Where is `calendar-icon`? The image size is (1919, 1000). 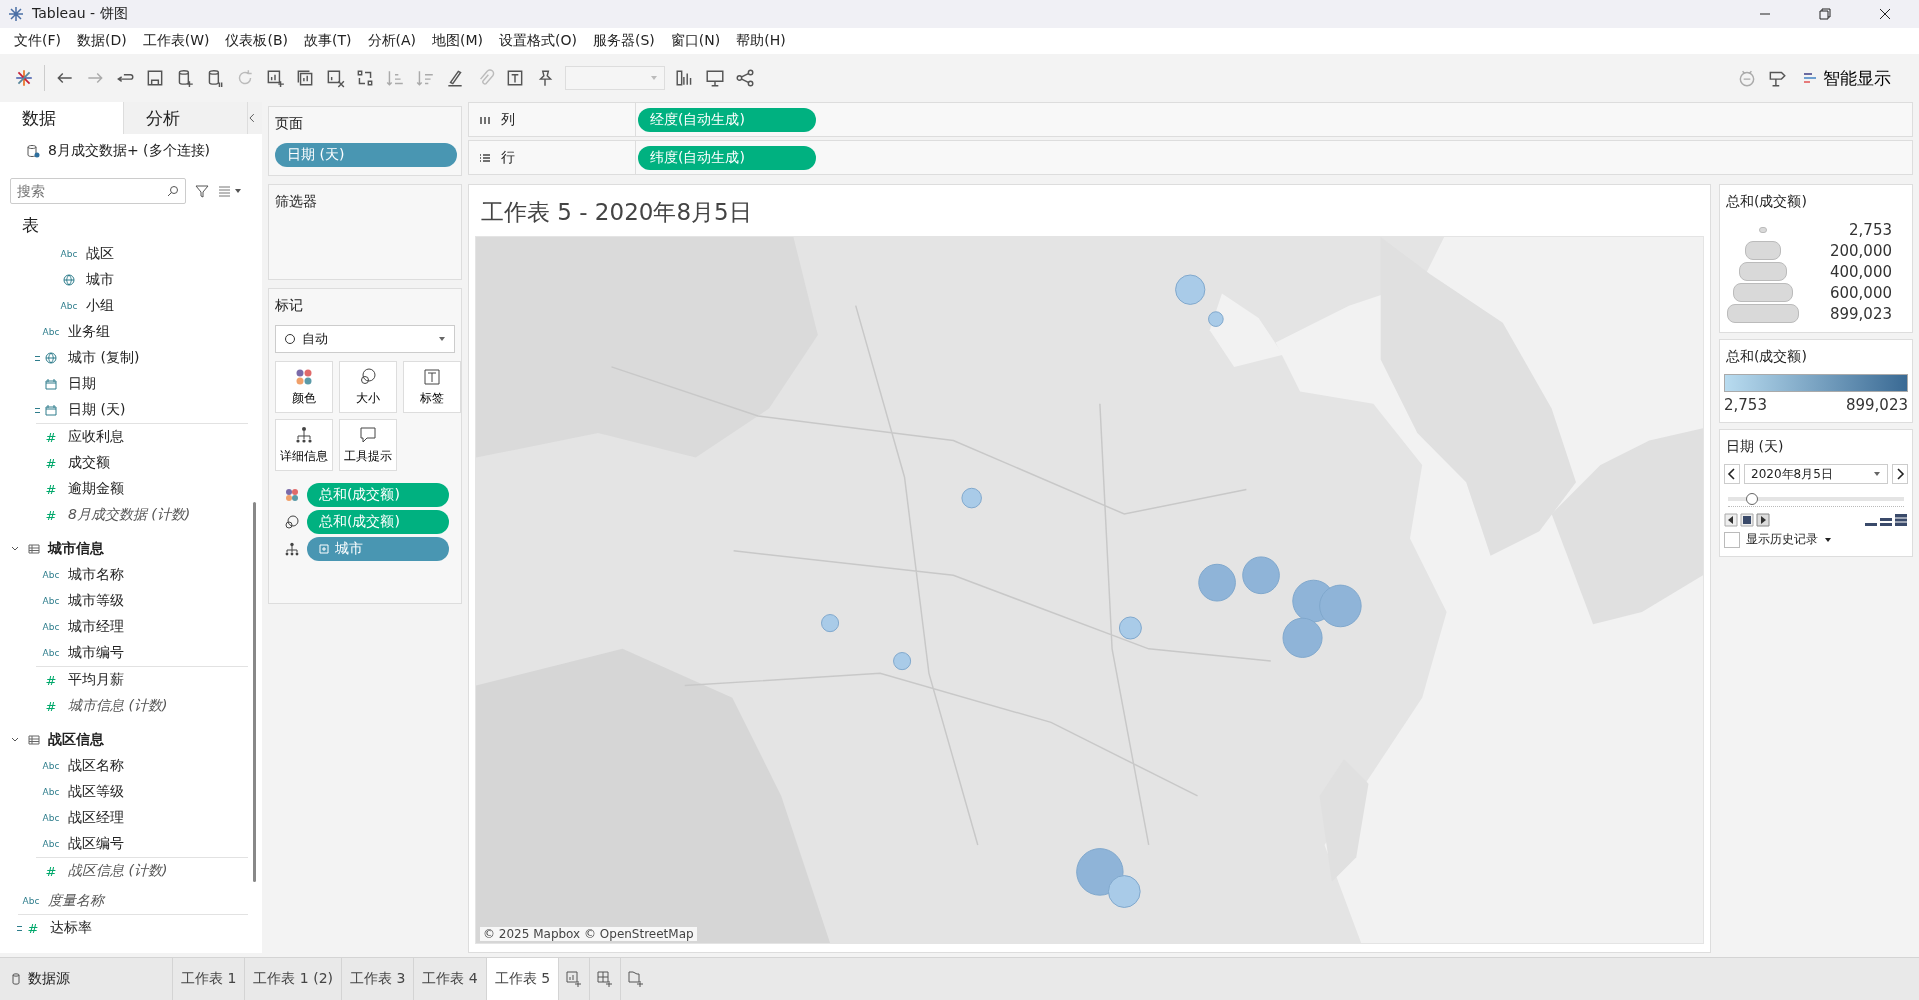 calendar-icon is located at coordinates (51, 384).